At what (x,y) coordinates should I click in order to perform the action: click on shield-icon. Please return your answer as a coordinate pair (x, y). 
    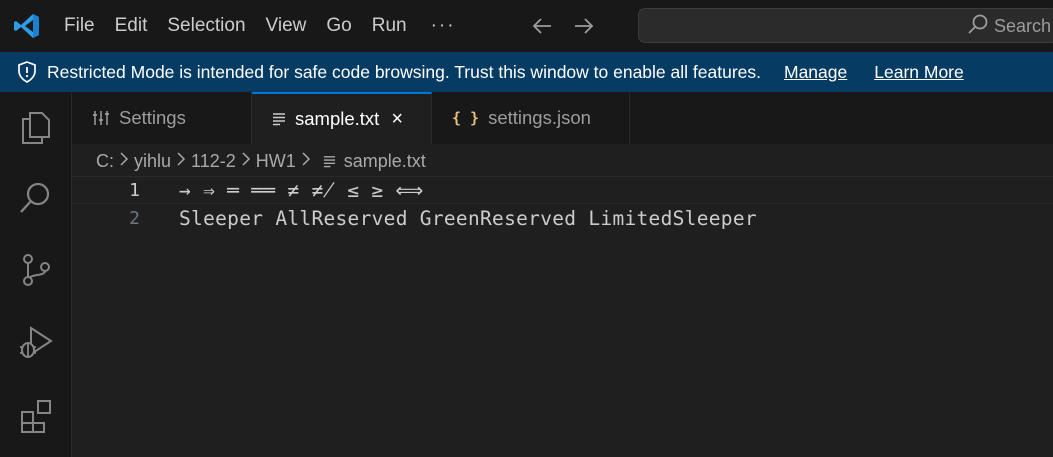
    Looking at the image, I should click on (27, 72).